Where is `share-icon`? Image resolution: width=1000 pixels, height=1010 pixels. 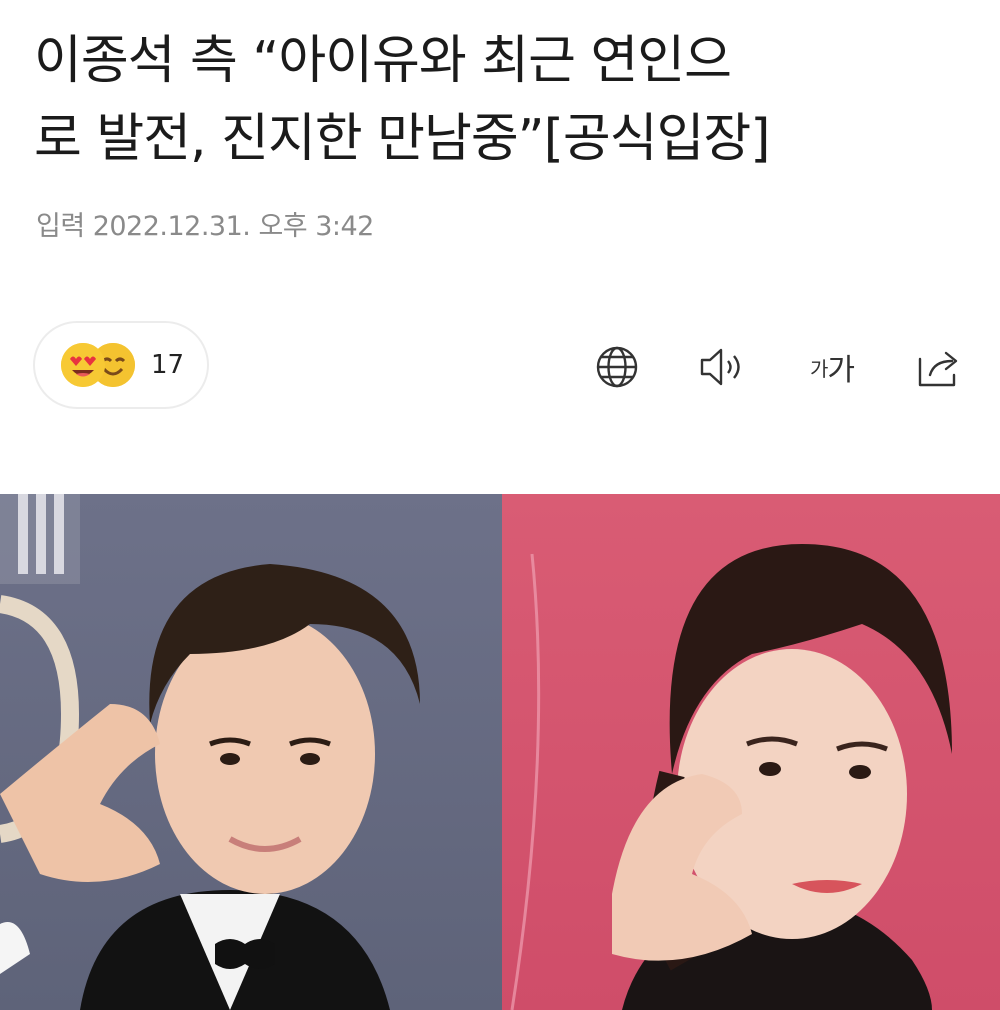 share-icon is located at coordinates (938, 369).